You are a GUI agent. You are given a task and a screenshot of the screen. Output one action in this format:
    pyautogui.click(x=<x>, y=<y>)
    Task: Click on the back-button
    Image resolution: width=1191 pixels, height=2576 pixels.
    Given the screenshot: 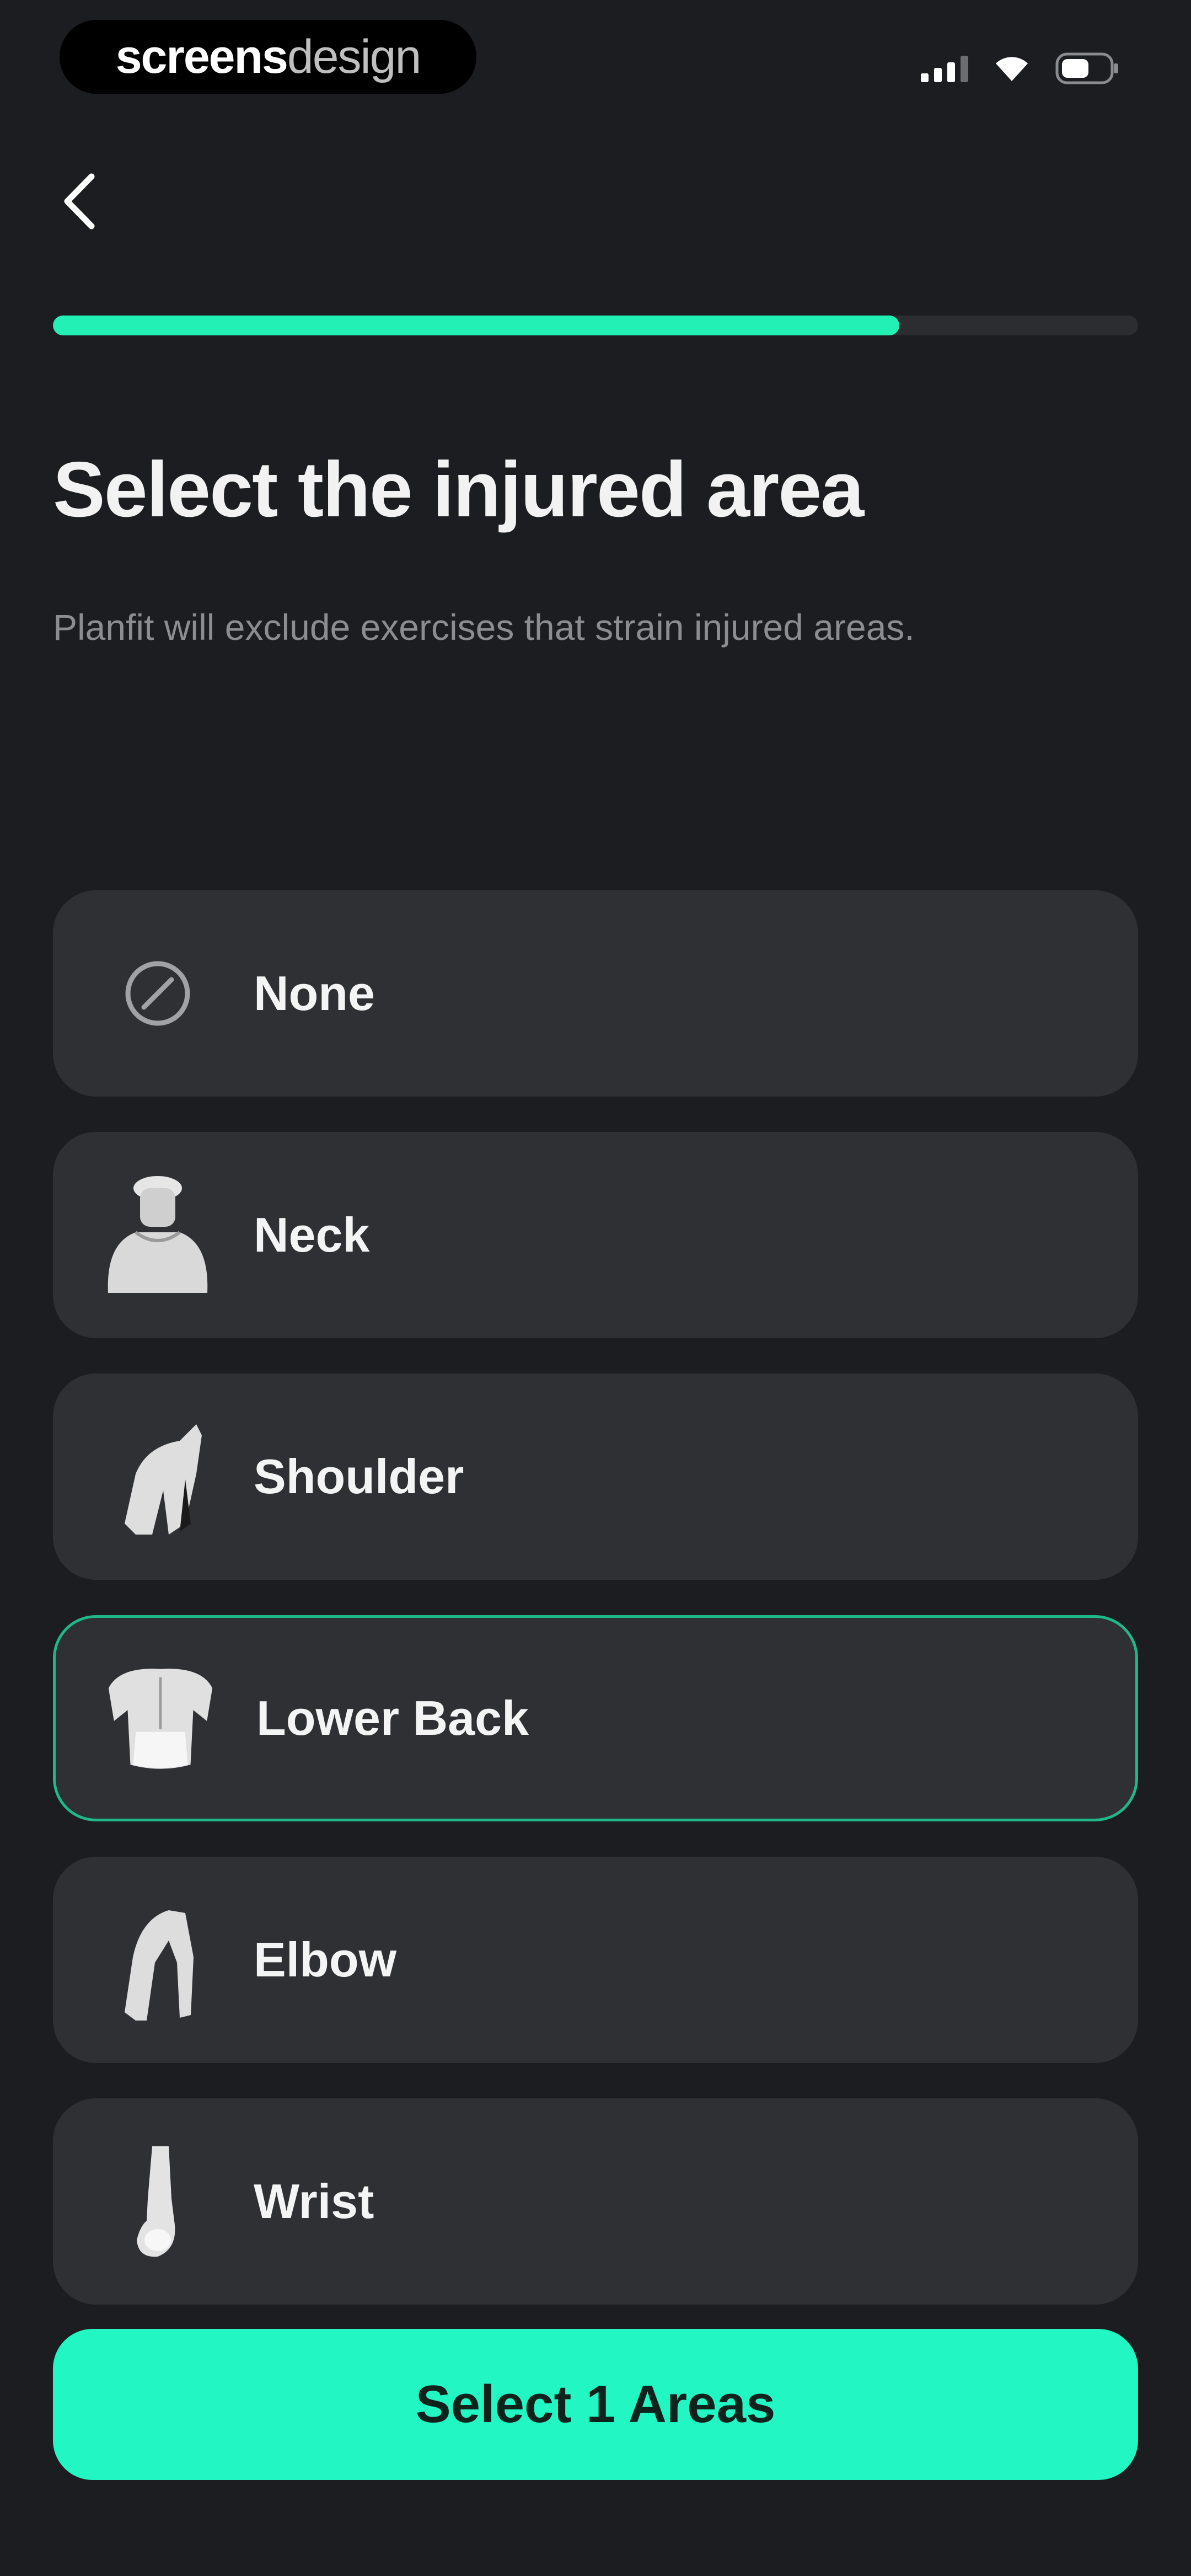 What is the action you would take?
    pyautogui.click(x=79, y=201)
    